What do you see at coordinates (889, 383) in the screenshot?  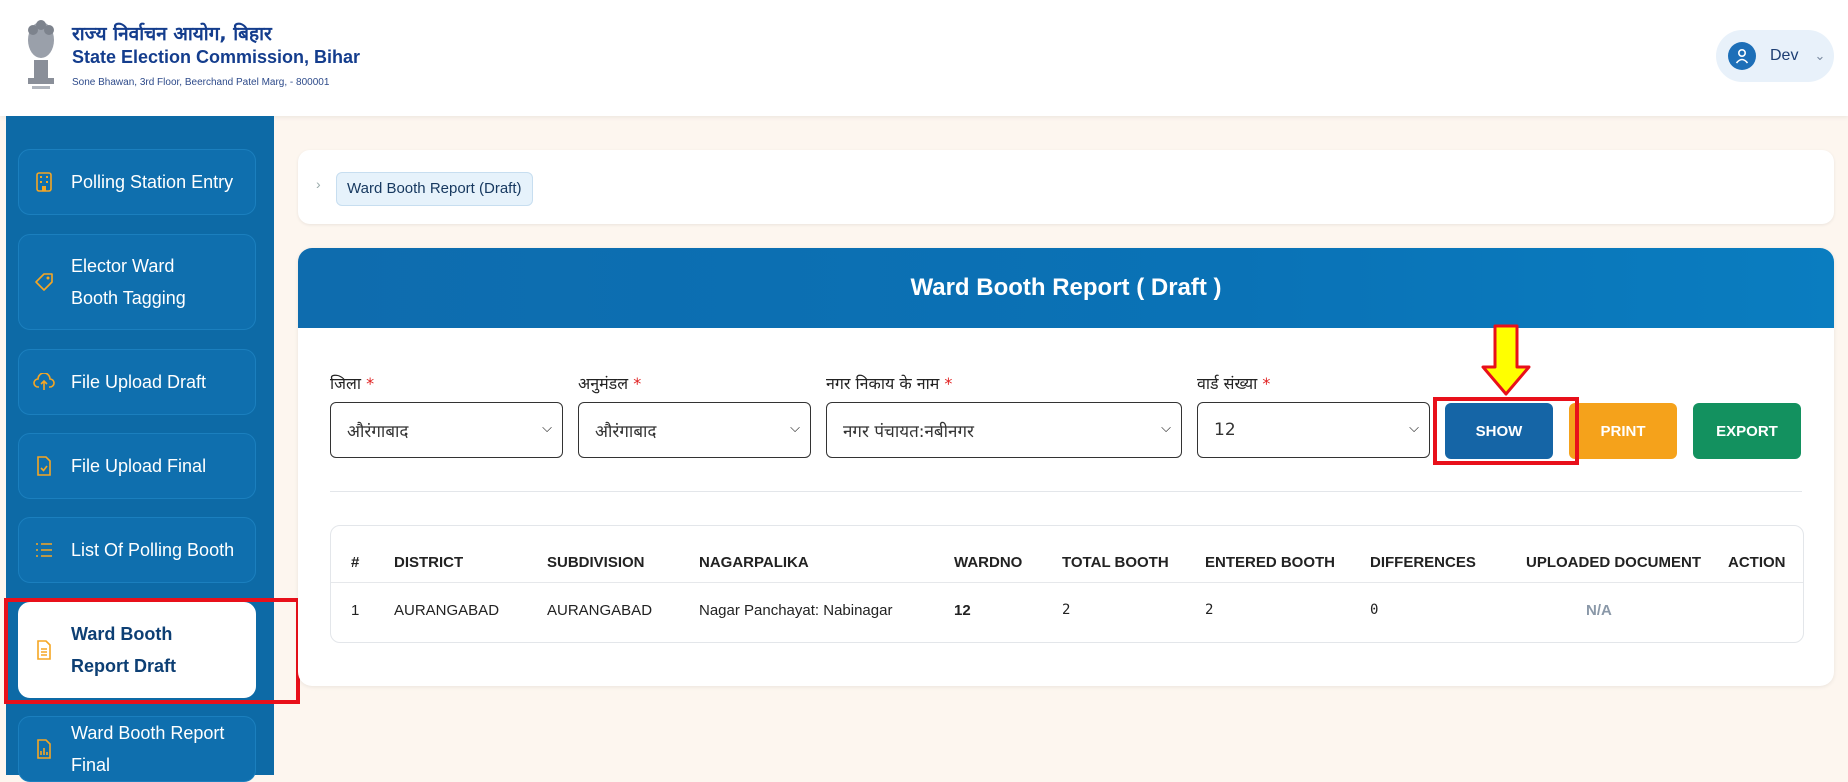 I see `nagar-label: नगर निकाय के नाम *` at bounding box center [889, 383].